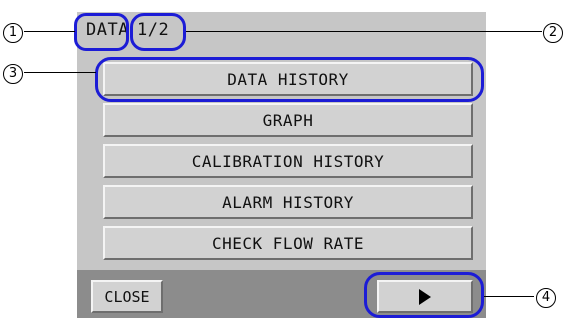 The image size is (563, 318). Describe the element at coordinates (288, 120) in the screenshot. I see `graph-button: GRAPH` at that location.